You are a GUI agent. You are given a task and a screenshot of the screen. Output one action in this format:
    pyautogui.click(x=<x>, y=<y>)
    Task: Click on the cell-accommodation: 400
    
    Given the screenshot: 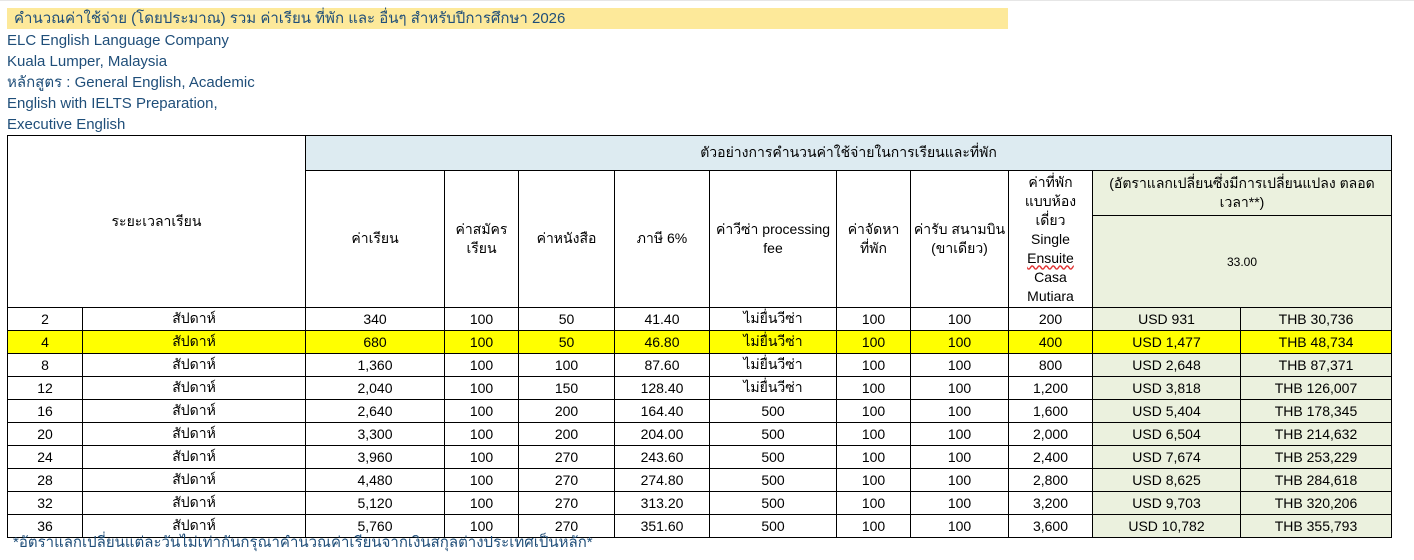 What is the action you would take?
    pyautogui.click(x=1050, y=342)
    